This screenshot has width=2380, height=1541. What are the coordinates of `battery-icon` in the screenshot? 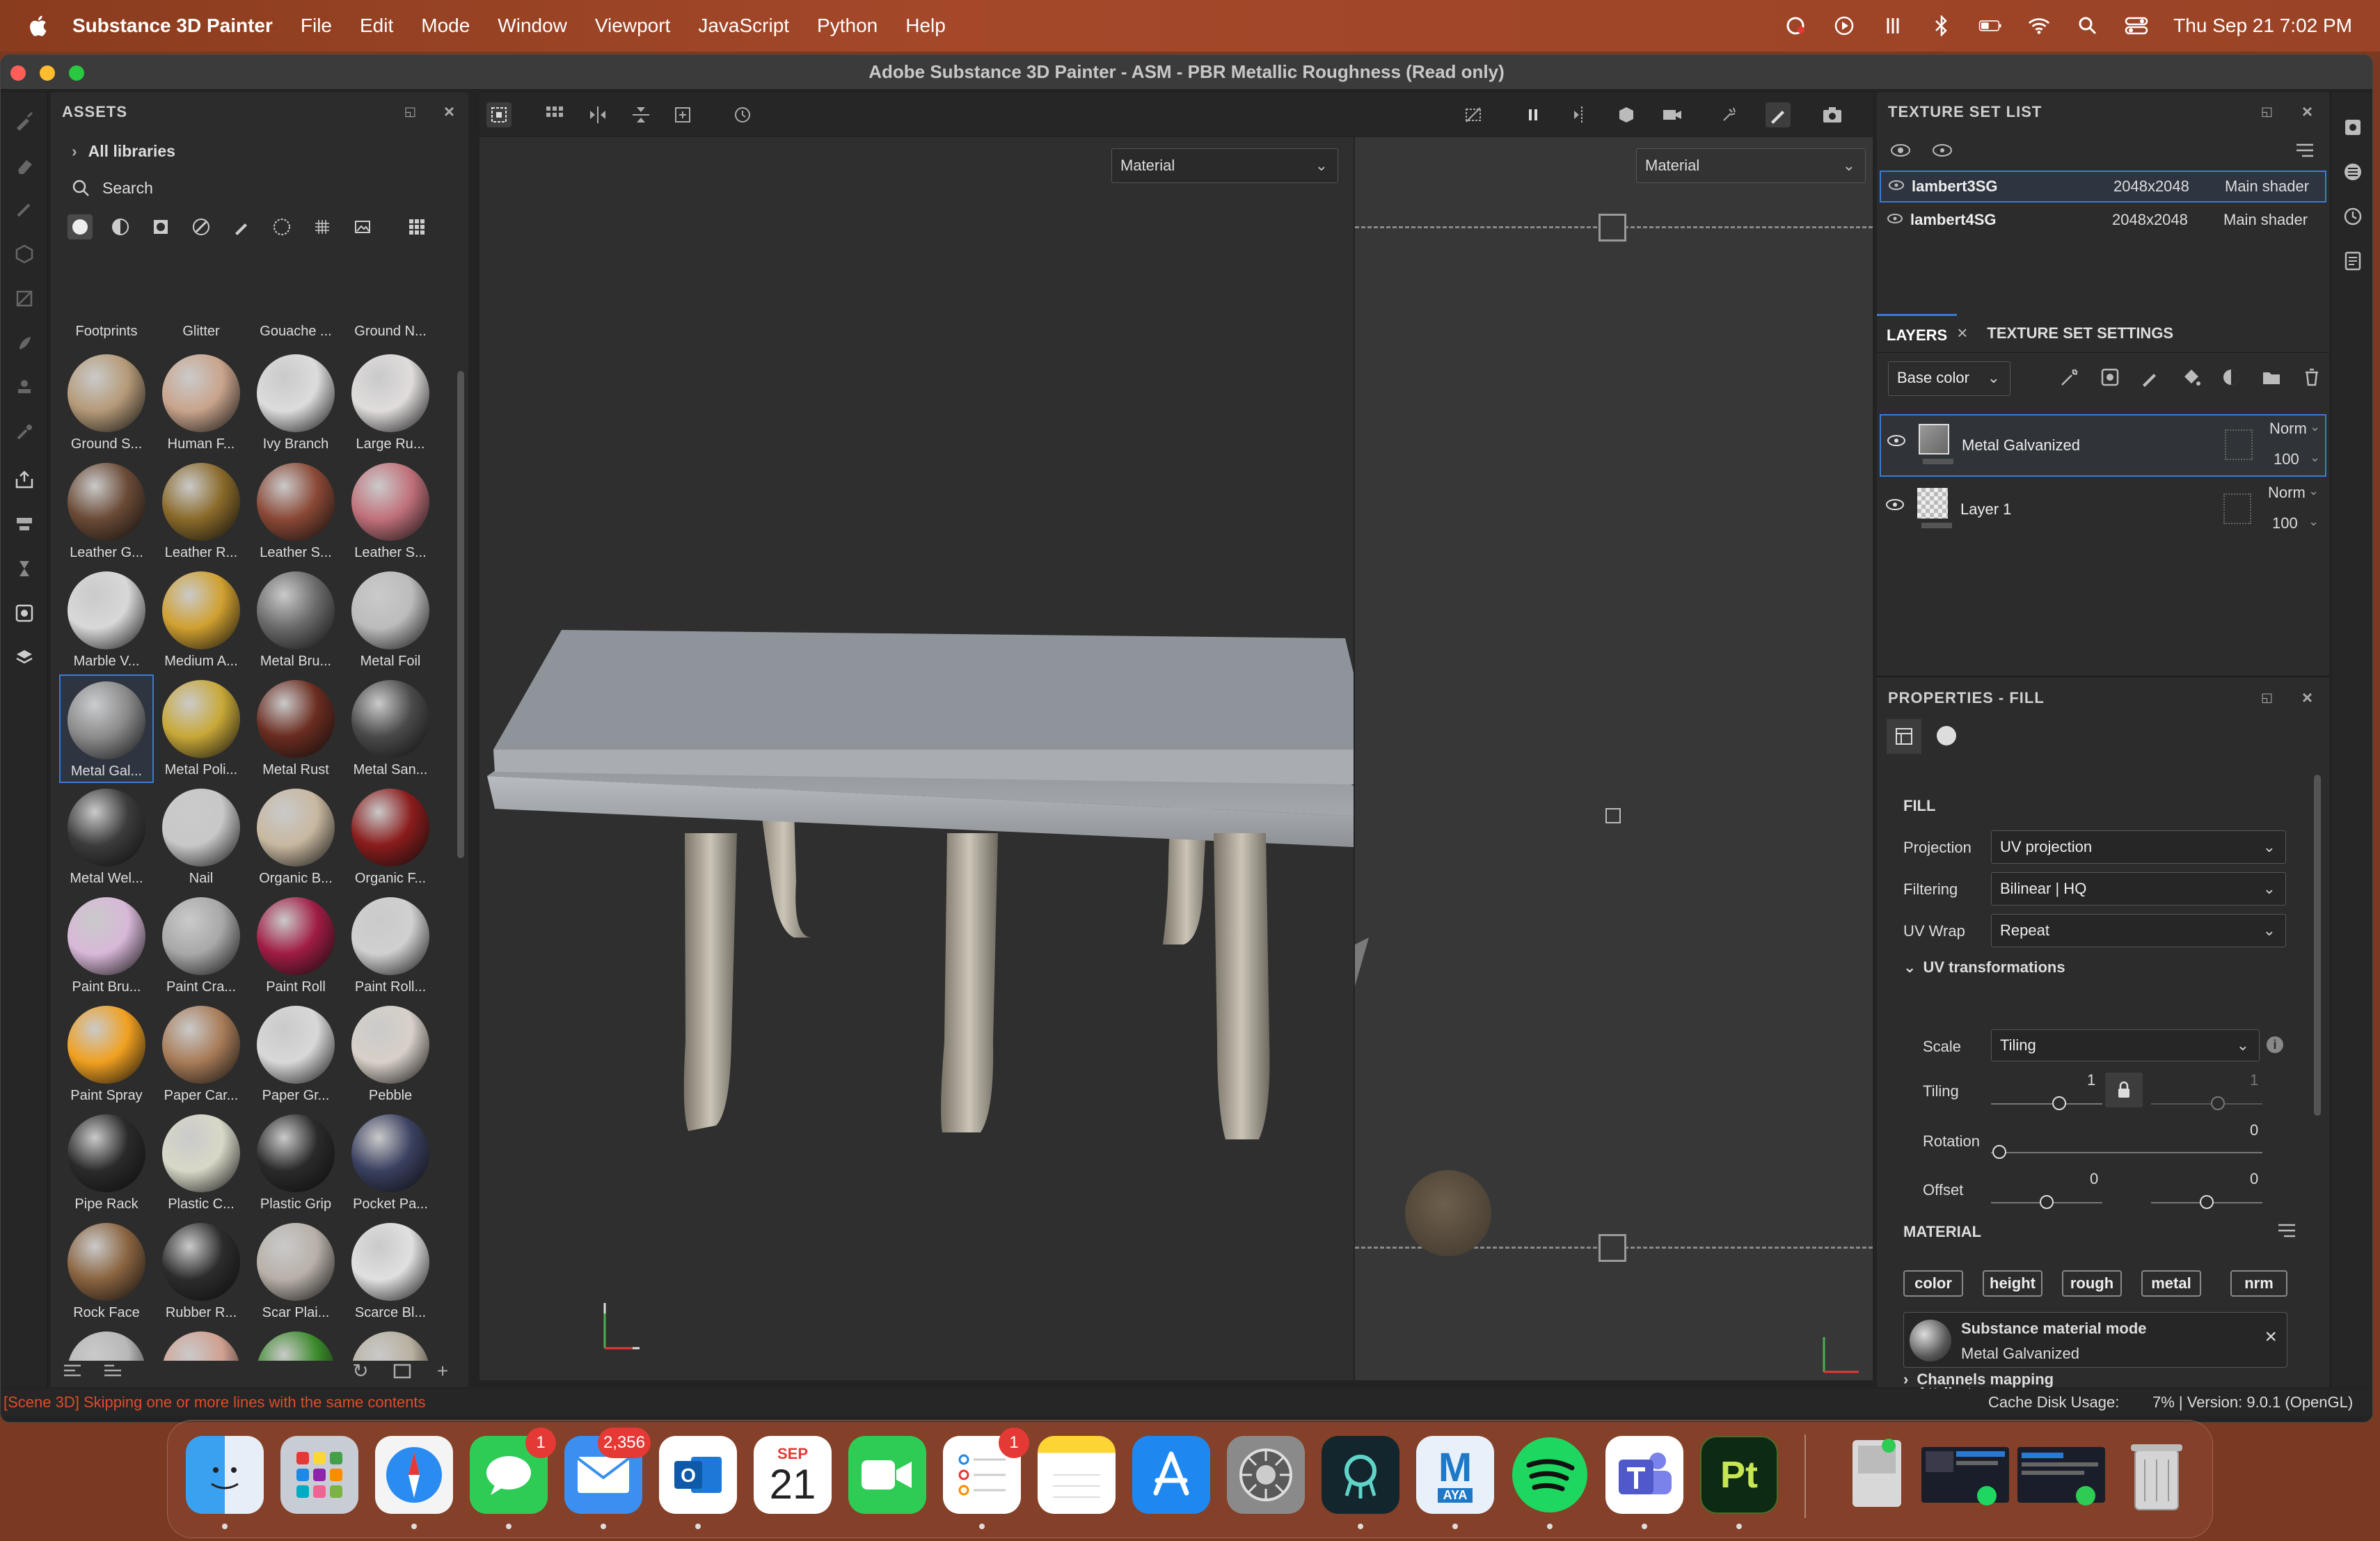 It's located at (1990, 25).